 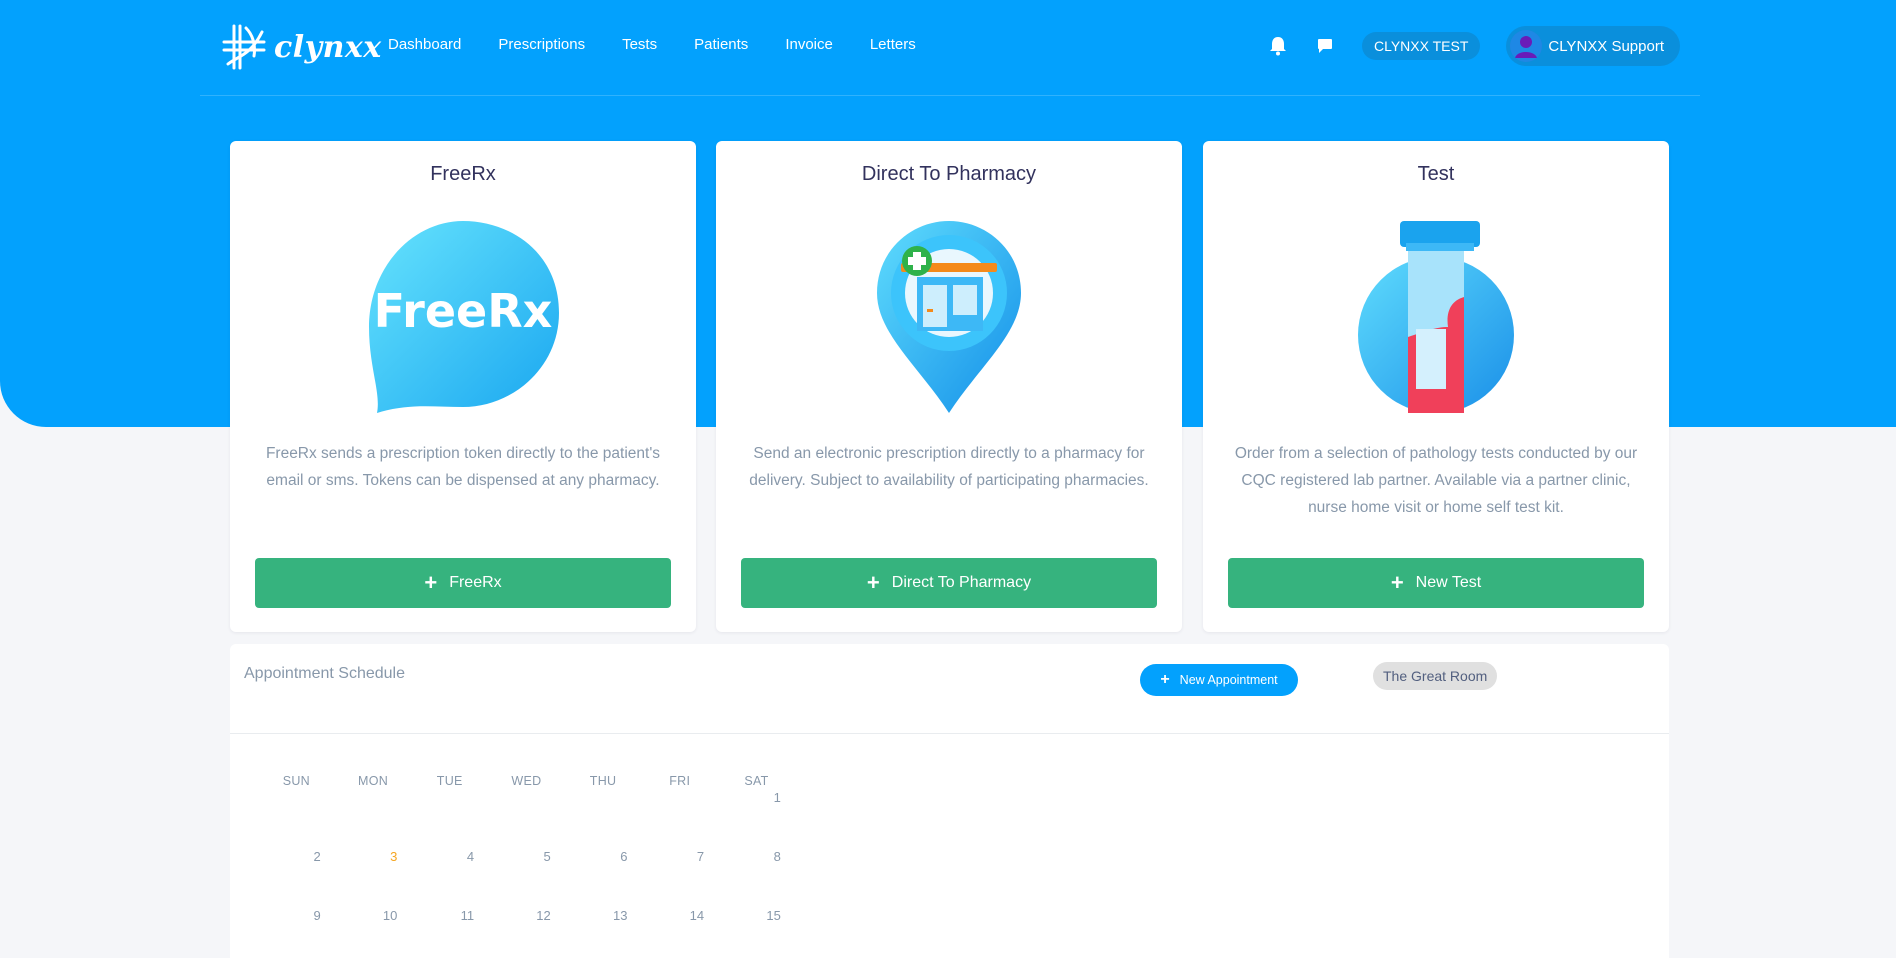 I want to click on nav-patients: Patients, so click(x=721, y=44).